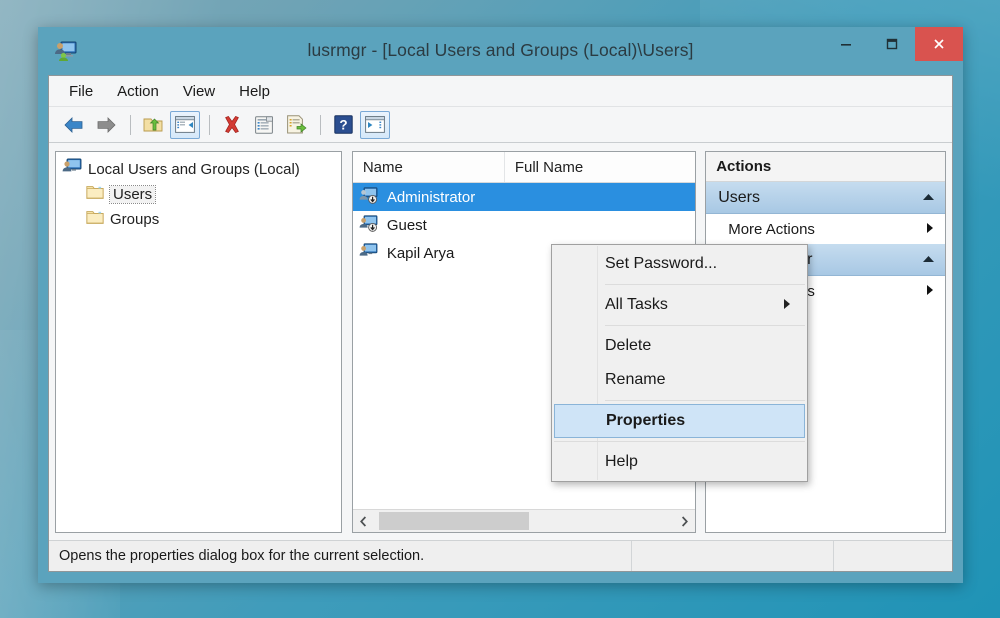  What do you see at coordinates (72, 169) in the screenshot?
I see `console-root-icon` at bounding box center [72, 169].